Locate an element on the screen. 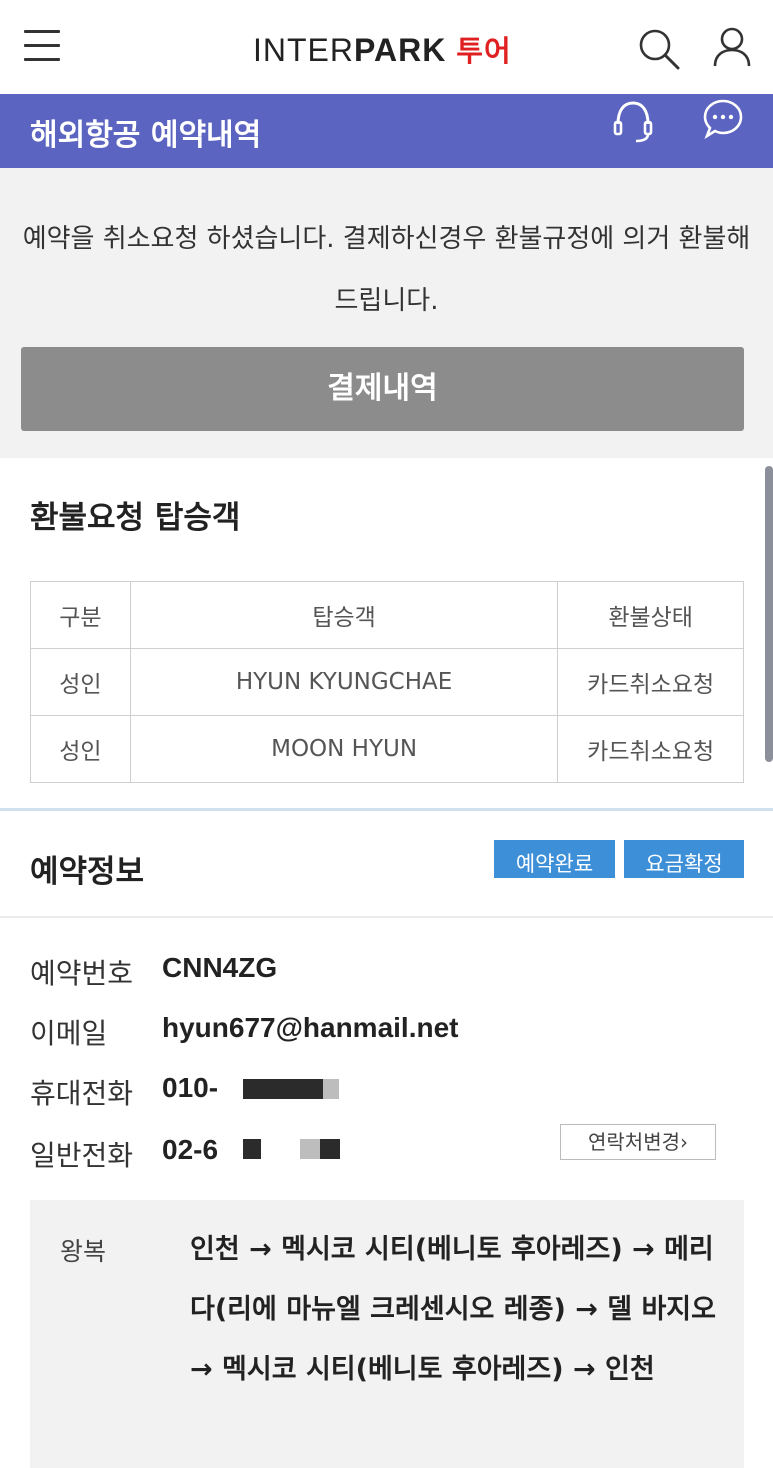 Image resolution: width=773 pixels, height=1468 pixels. column-header-passenger: 탑승객 is located at coordinates (344, 615).